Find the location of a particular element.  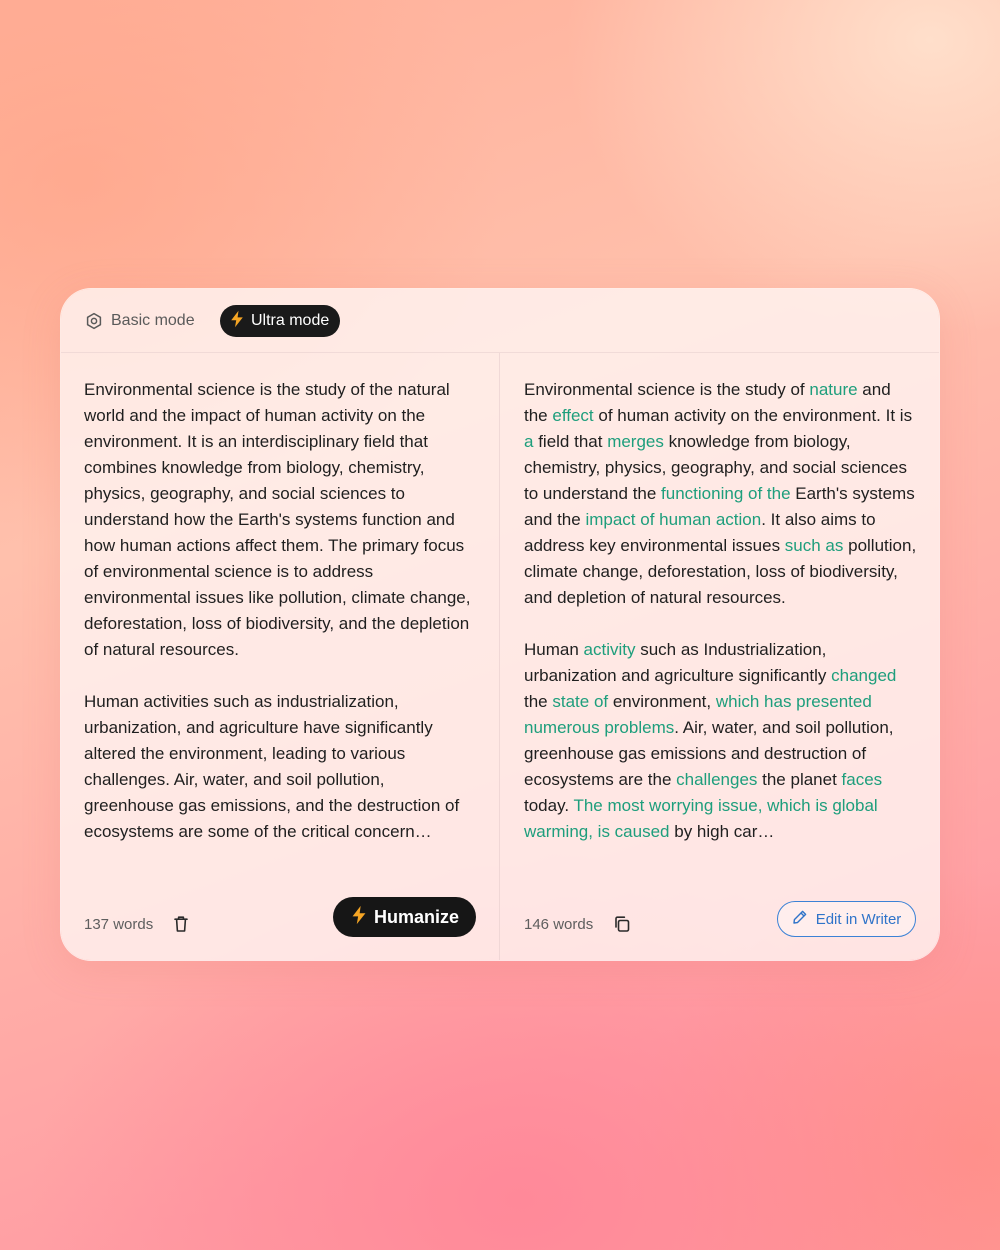

mode-bar: Basic mode Ultra mode is located at coordinates (500, 321).